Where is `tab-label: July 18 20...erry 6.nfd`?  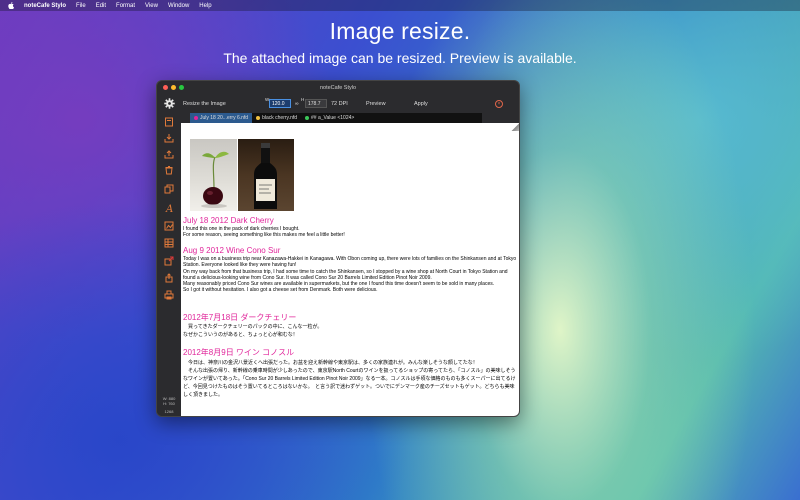 tab-label: July 18 20...erry 6.nfd is located at coordinates (224, 118).